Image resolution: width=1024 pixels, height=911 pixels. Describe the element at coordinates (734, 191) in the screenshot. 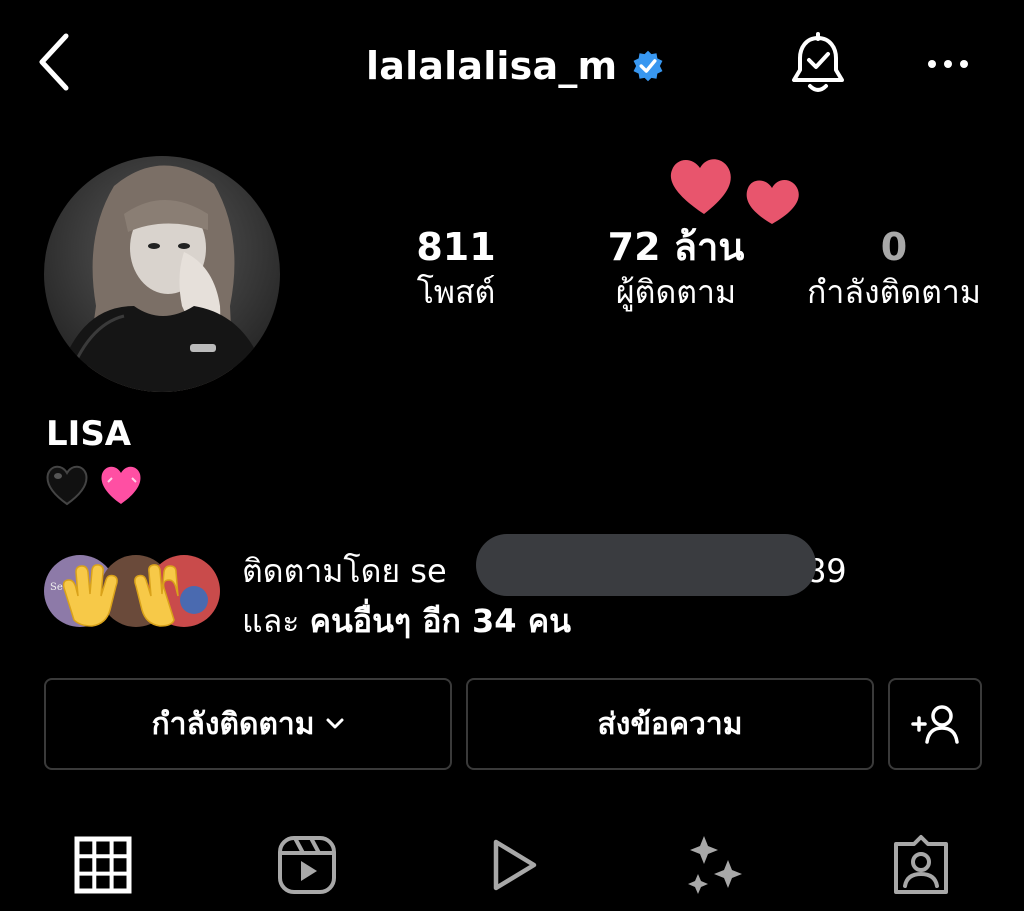

I see `hearts-sticker-icon` at that location.